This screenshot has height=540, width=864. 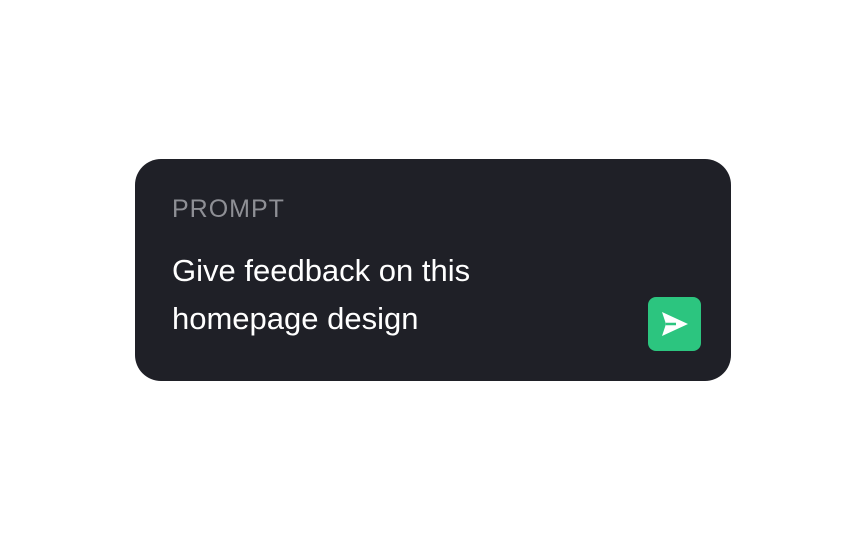 What do you see at coordinates (228, 209) in the screenshot?
I see `prompt-label: PROMPT` at bounding box center [228, 209].